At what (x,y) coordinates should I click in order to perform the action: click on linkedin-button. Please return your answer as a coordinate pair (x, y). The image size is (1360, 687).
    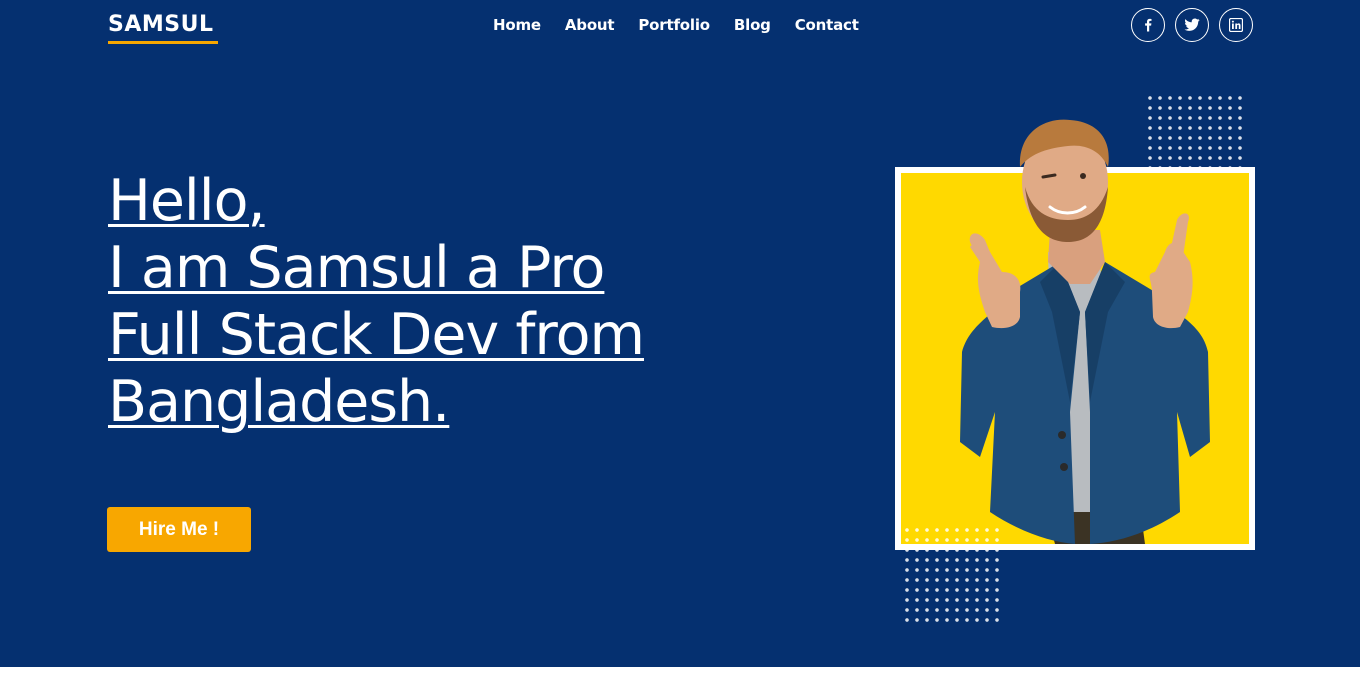
    Looking at the image, I should click on (1236, 25).